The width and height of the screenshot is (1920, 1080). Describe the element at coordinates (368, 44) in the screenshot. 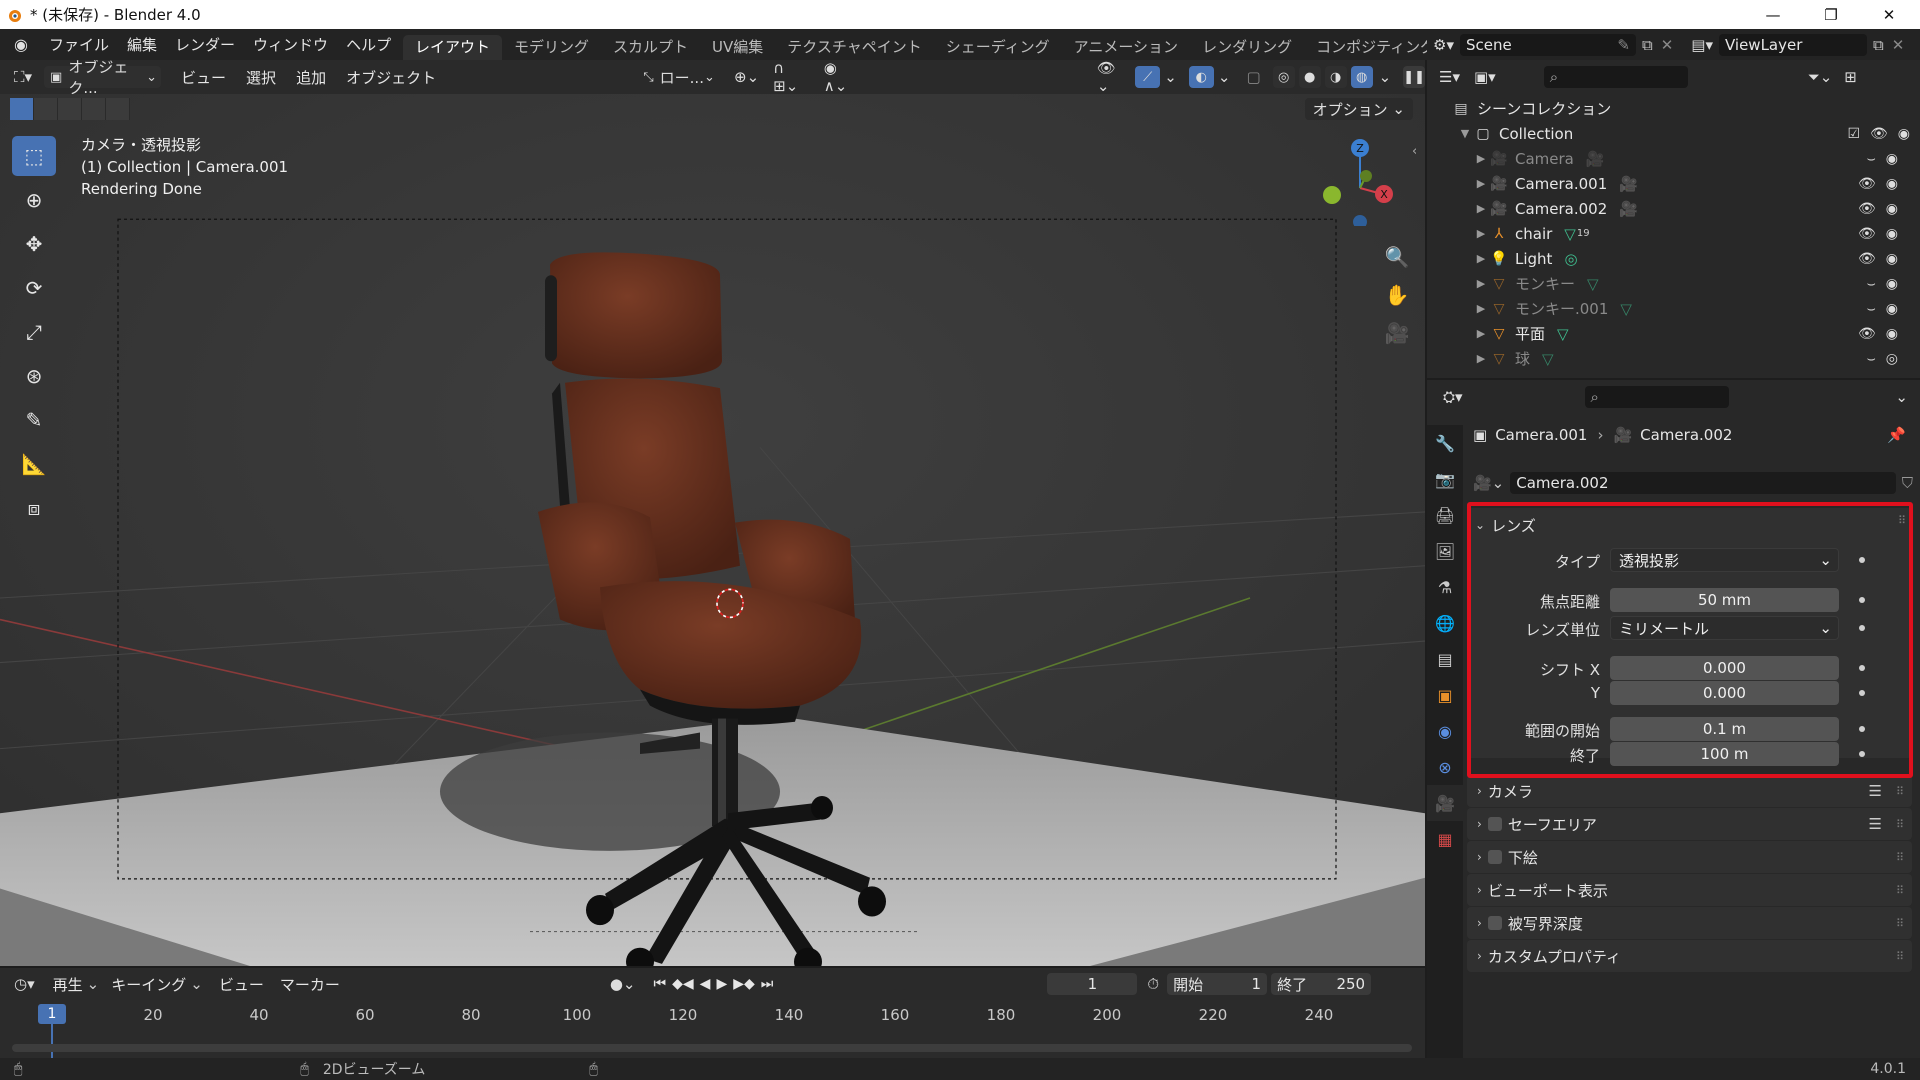

I see `menu-help: ヘルプ` at that location.